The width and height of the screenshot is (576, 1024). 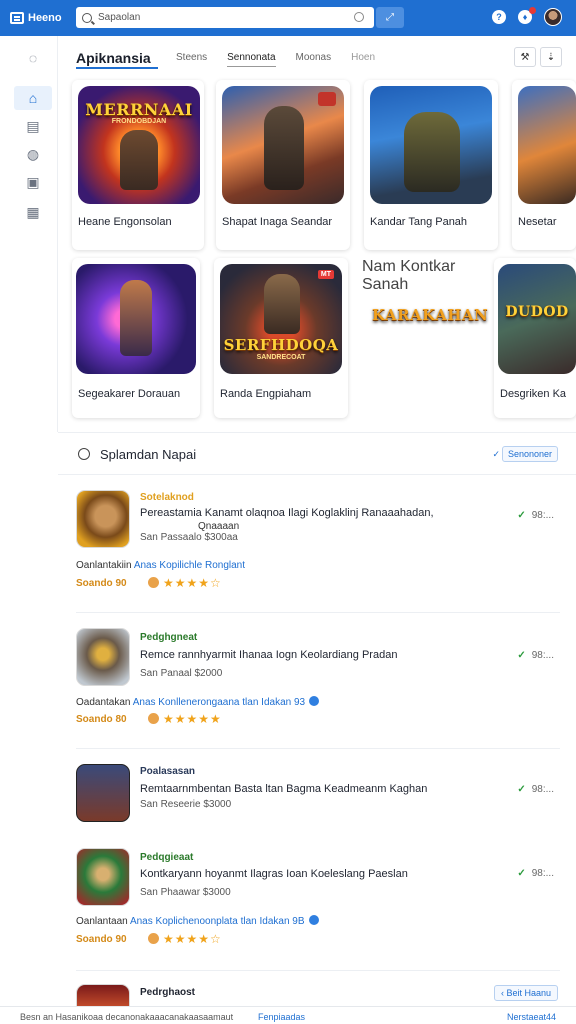 What do you see at coordinates (17, 18) in the screenshot?
I see `menu-grid-icon` at bounding box center [17, 18].